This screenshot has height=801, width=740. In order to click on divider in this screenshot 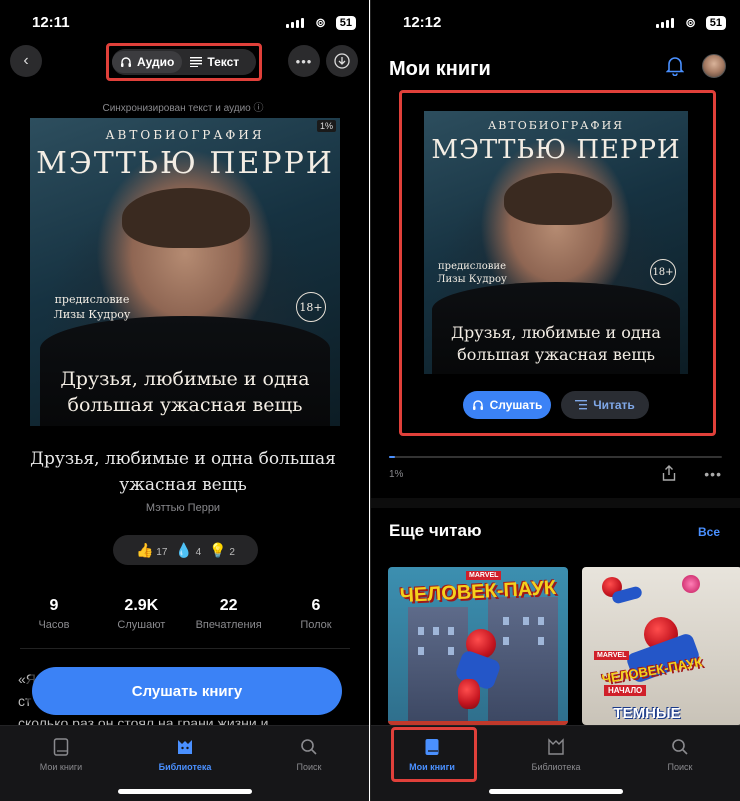, I will do `click(185, 648)`.